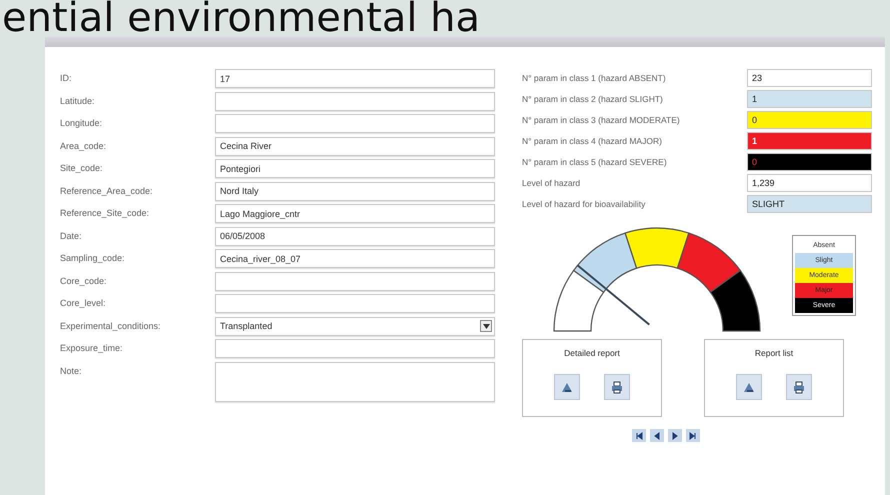 The height and width of the screenshot is (495, 890). I want to click on last-record-button, so click(693, 435).